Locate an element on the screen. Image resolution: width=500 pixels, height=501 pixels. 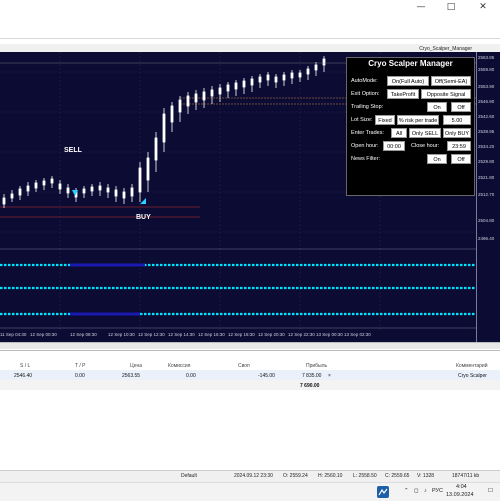
column-comment: Комментарий is located at coordinates (472, 366).